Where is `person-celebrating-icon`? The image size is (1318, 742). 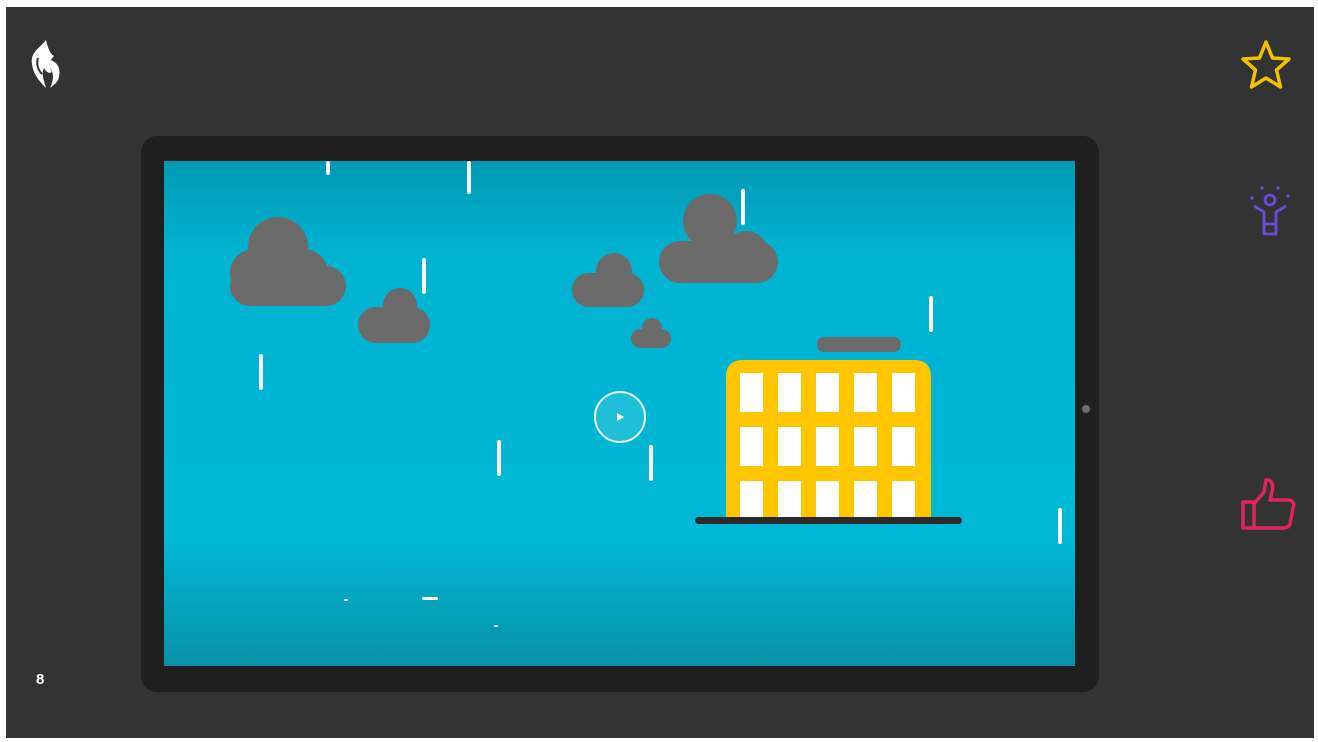 person-celebrating-icon is located at coordinates (1270, 210).